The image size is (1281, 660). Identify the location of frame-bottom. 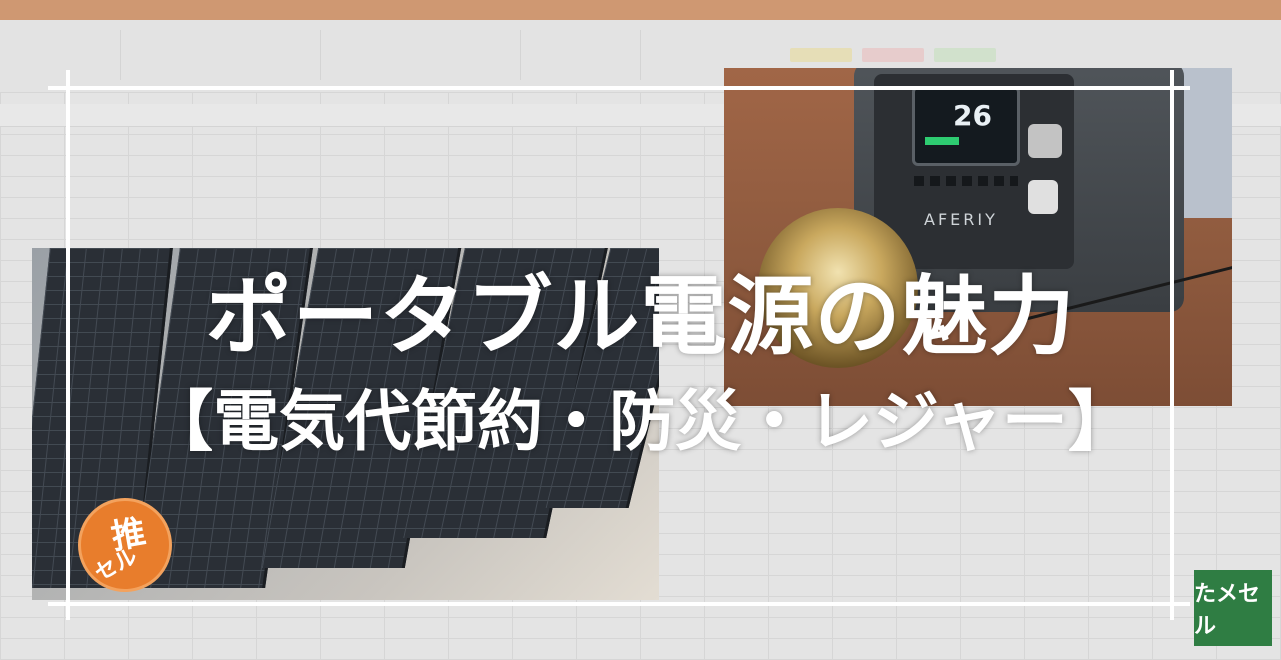
(619, 604).